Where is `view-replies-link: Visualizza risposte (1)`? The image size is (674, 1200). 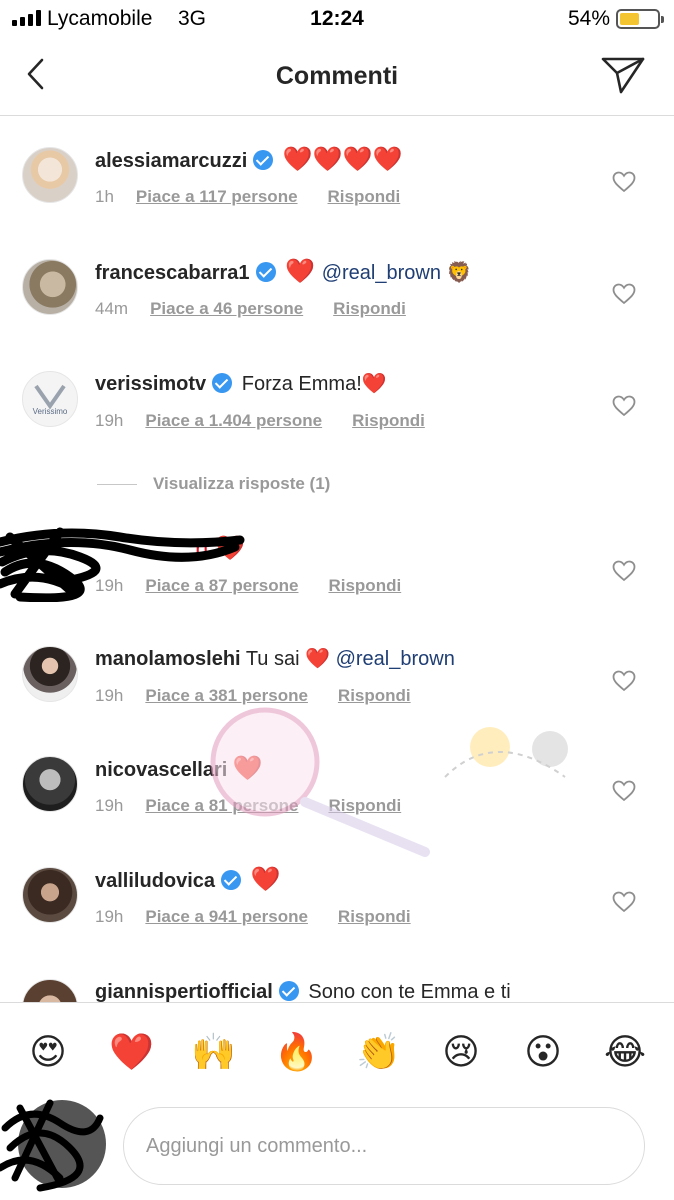 view-replies-link: Visualizza risposte (1) is located at coordinates (213, 484).